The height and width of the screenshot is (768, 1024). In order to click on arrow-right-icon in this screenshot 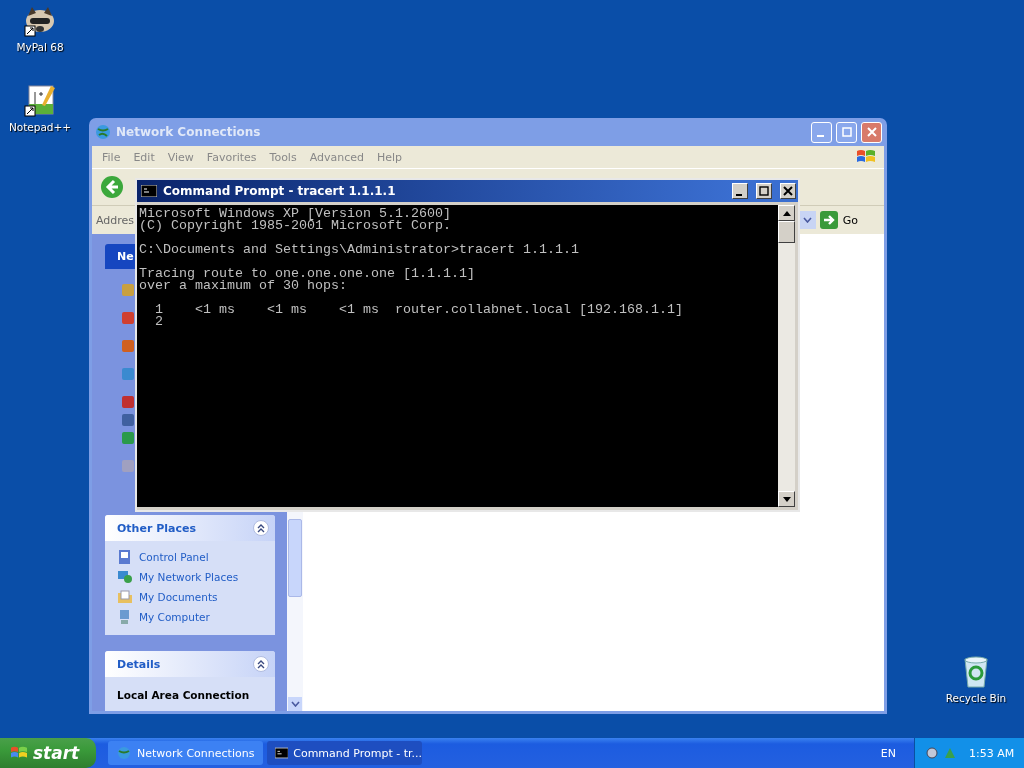, I will do `click(828, 220)`.